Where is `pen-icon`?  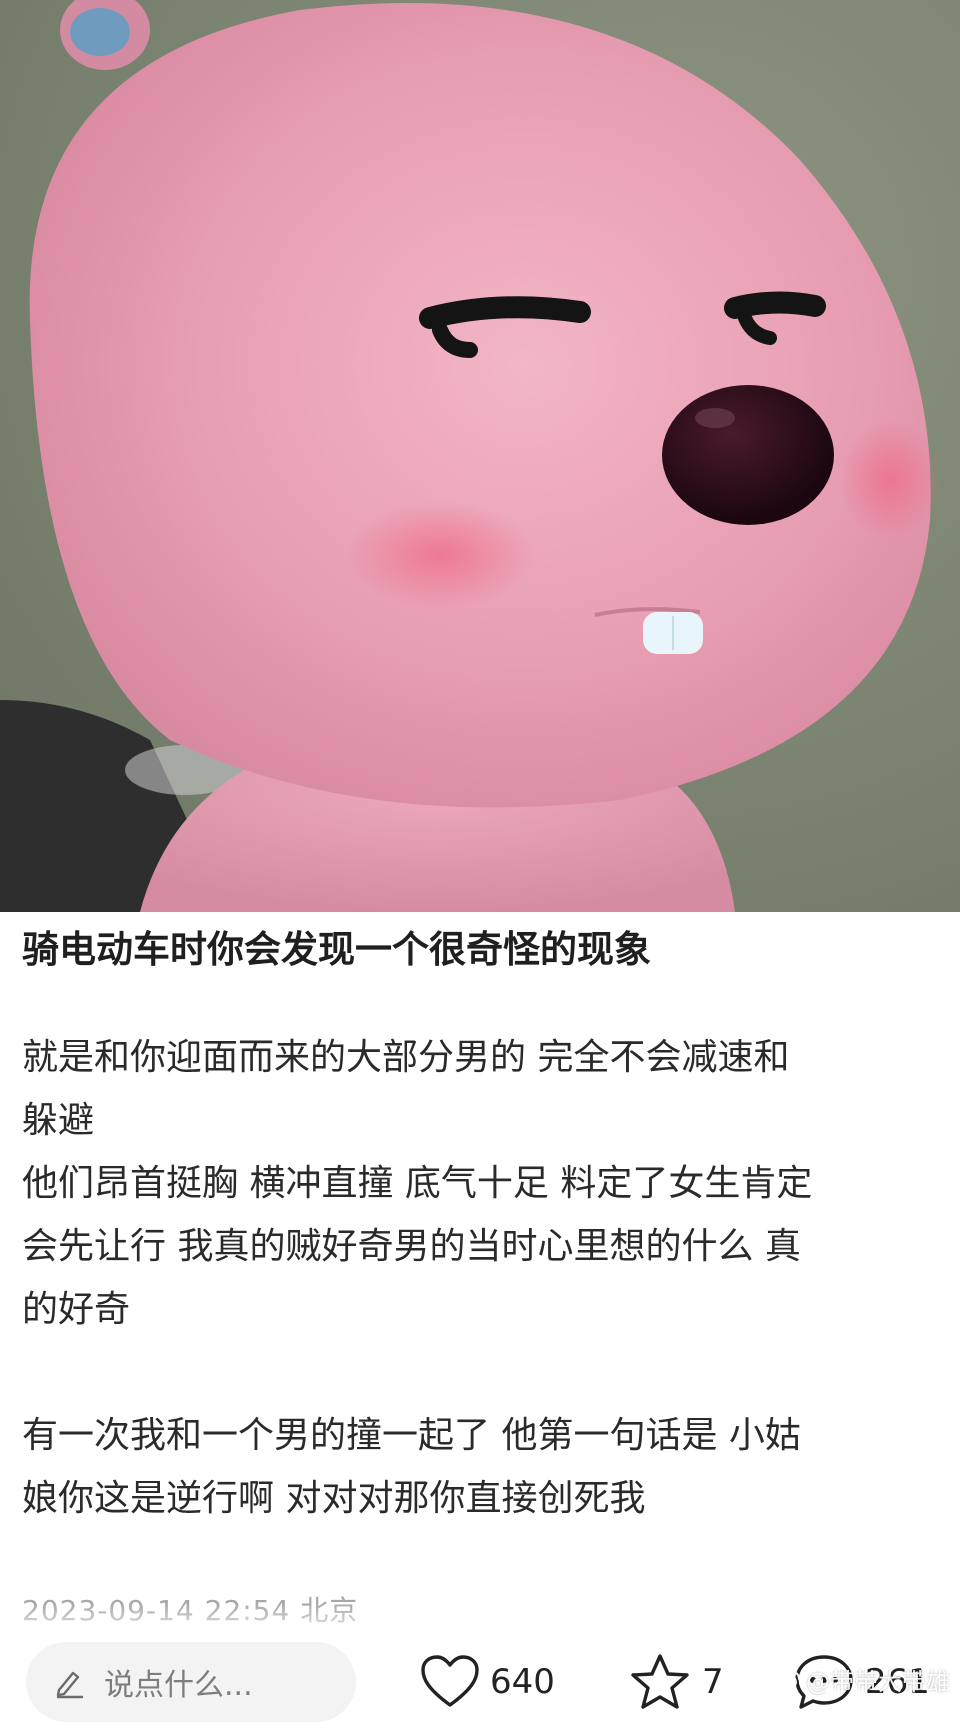 pen-icon is located at coordinates (70, 1685).